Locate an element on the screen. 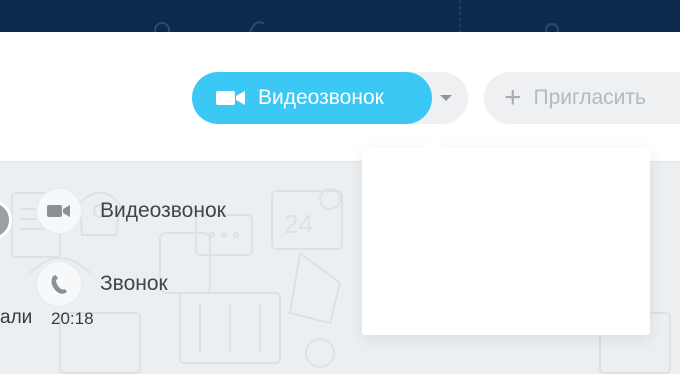 Image resolution: width=680 pixels, height=374 pixels. message-time: 20:18 is located at coordinates (72, 318).